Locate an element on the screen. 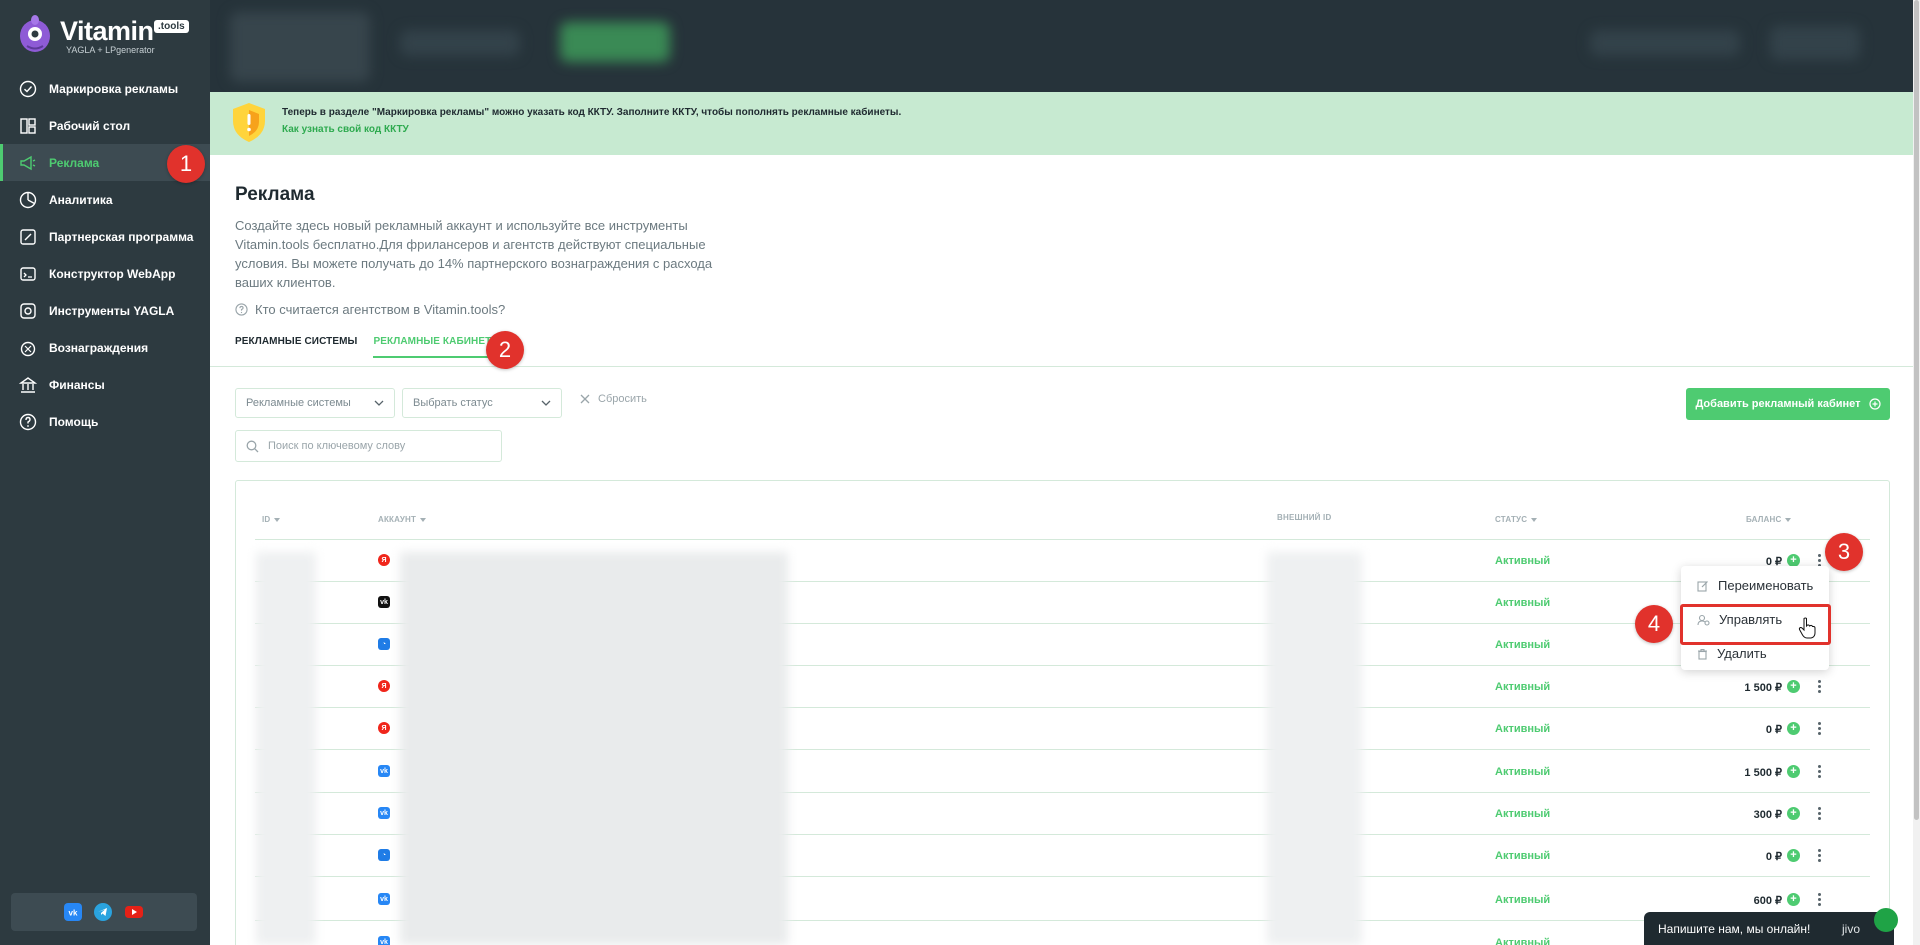 The height and width of the screenshot is (945, 1920). logo: Vitamin .tools YAGLA + LPgenerator is located at coordinates (108, 36).